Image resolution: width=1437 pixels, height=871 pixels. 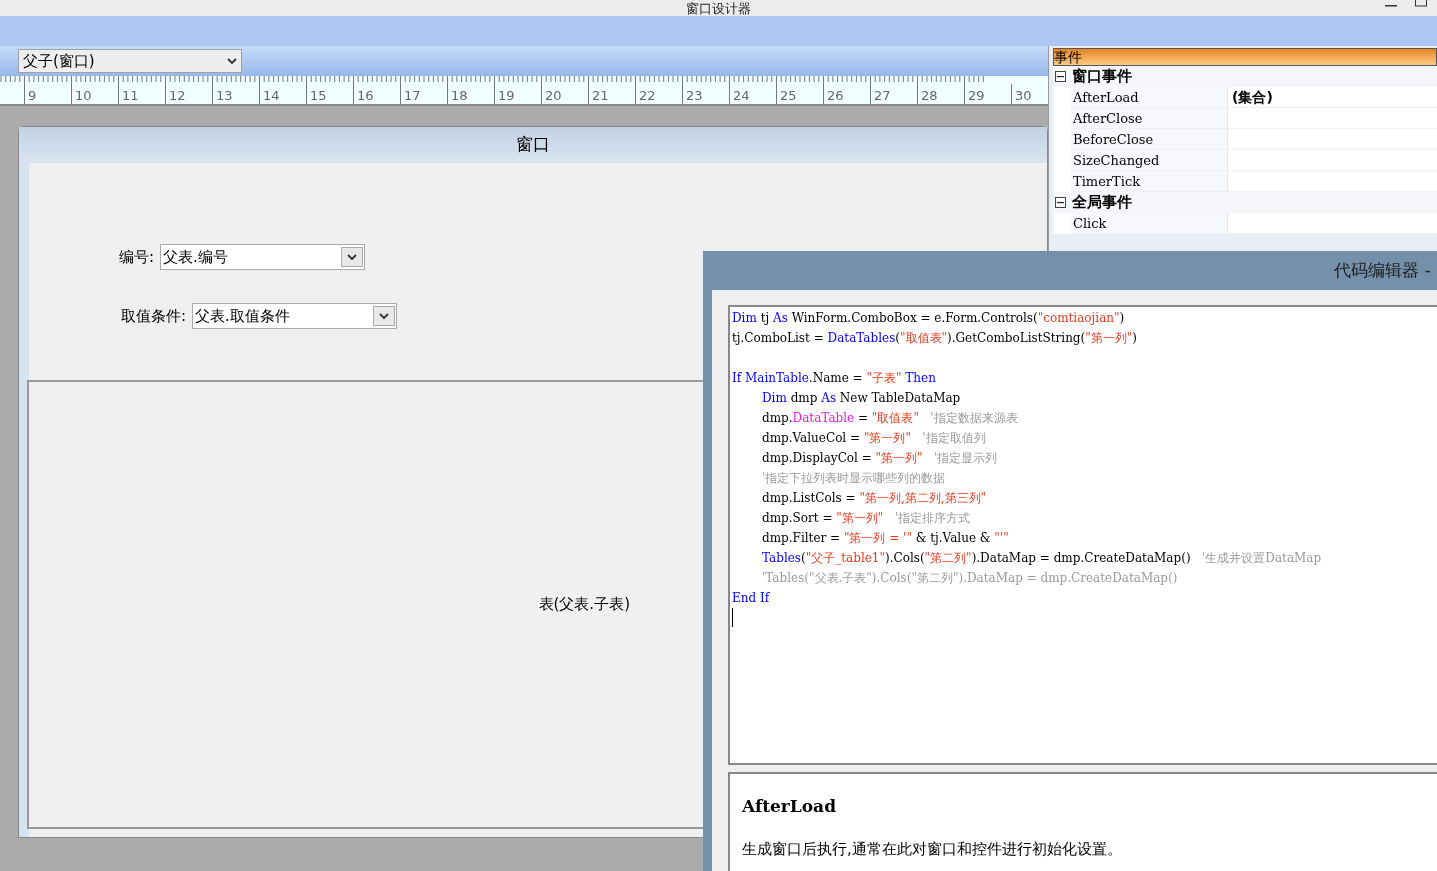 I want to click on ruler-number: 21, so click(x=600, y=96).